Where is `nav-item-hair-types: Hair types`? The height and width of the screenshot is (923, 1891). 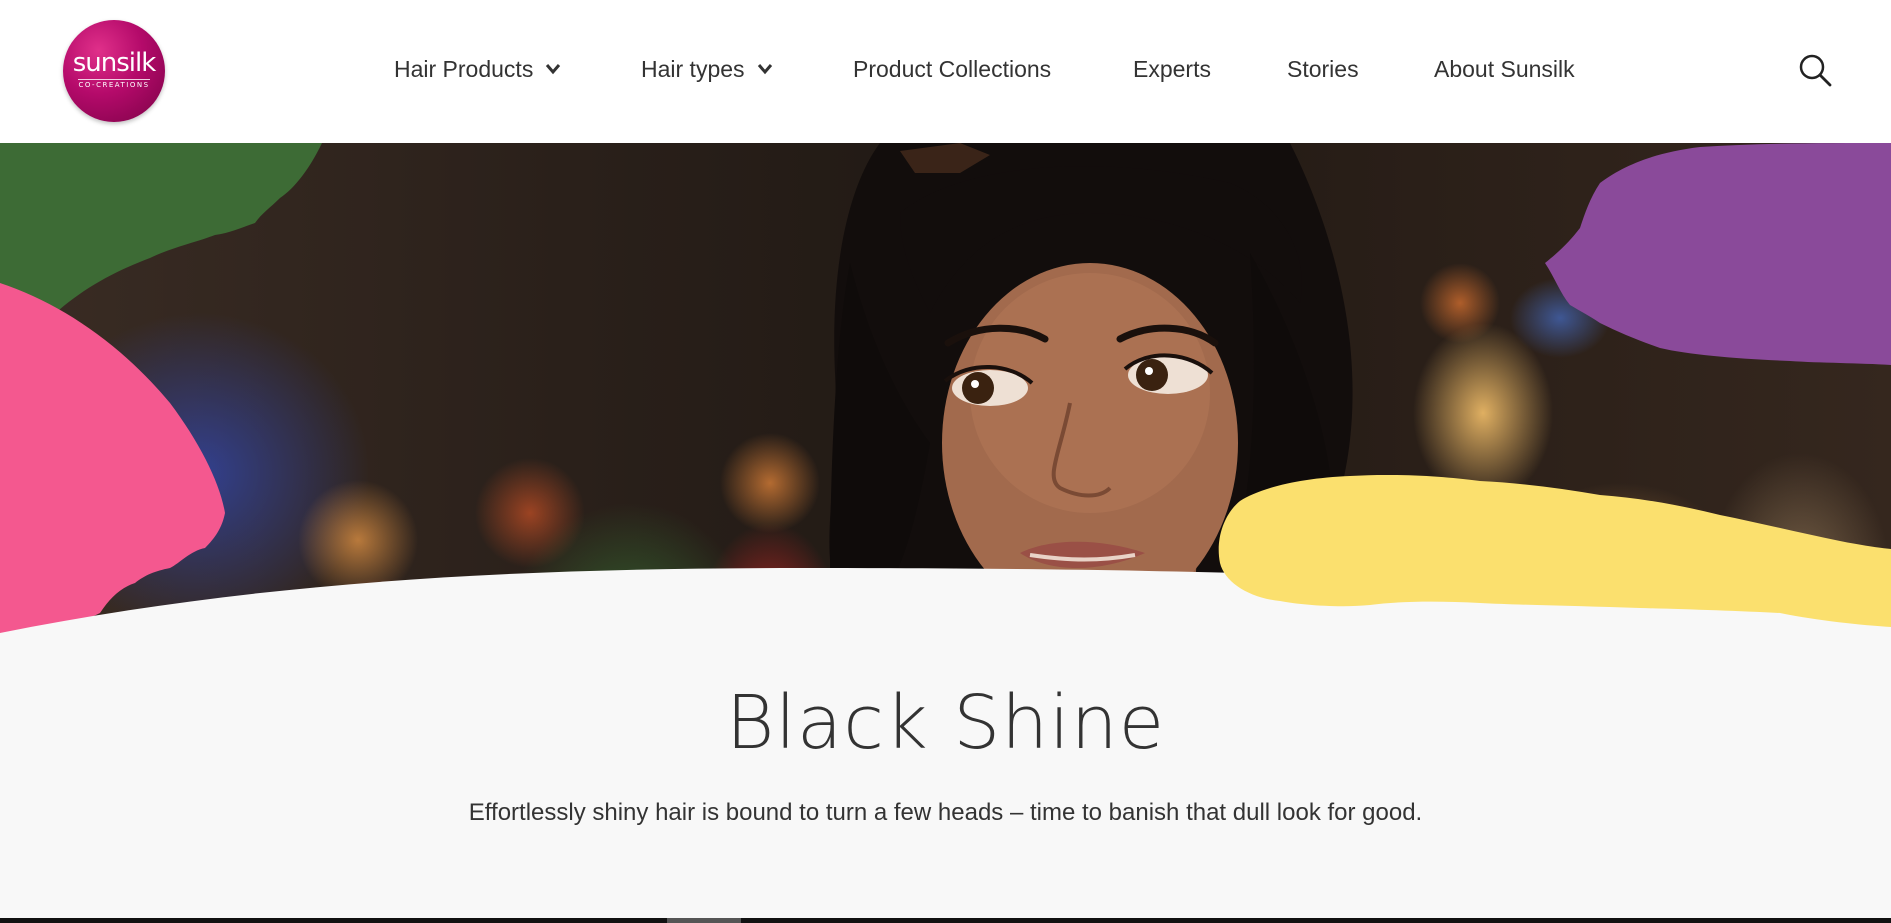
nav-item-hair-types: Hair types is located at coordinates (707, 69).